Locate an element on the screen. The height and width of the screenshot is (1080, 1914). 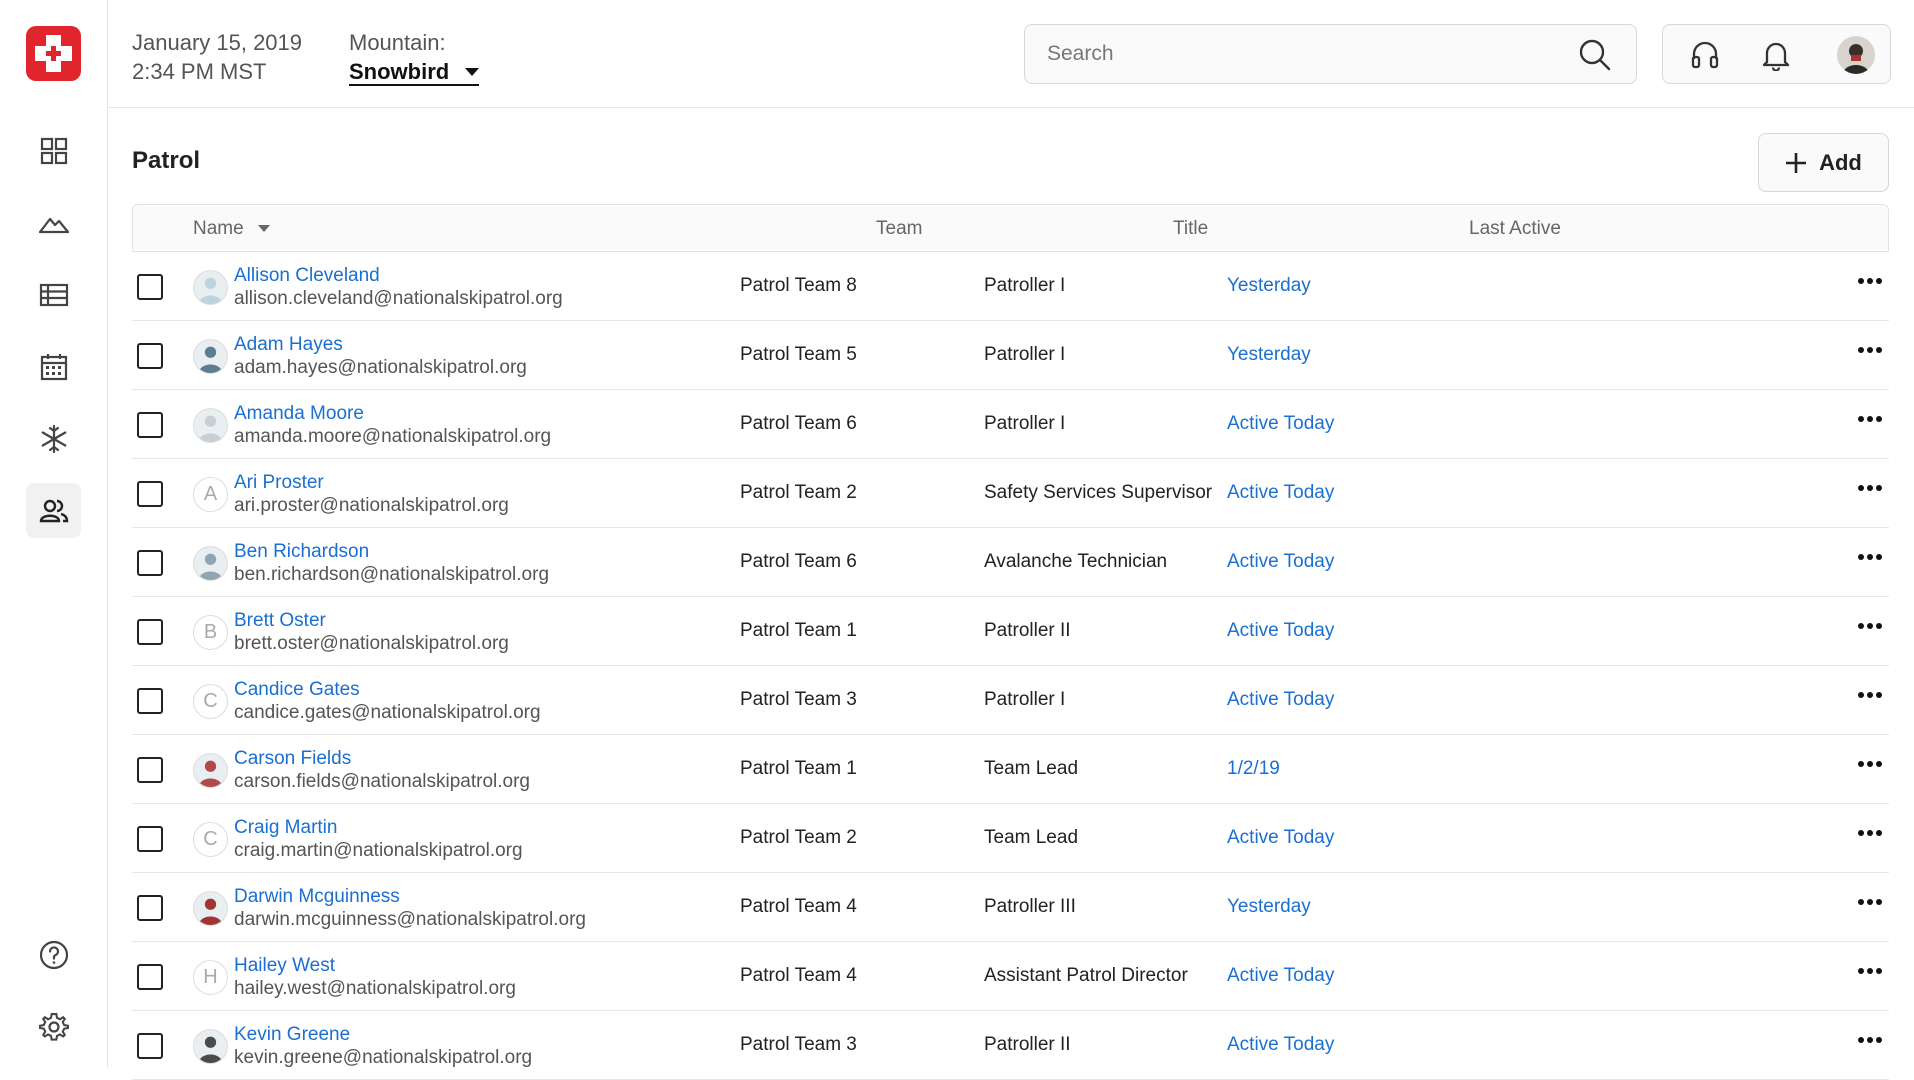
person-name-link: Ari Proster is located at coordinates (371, 482).